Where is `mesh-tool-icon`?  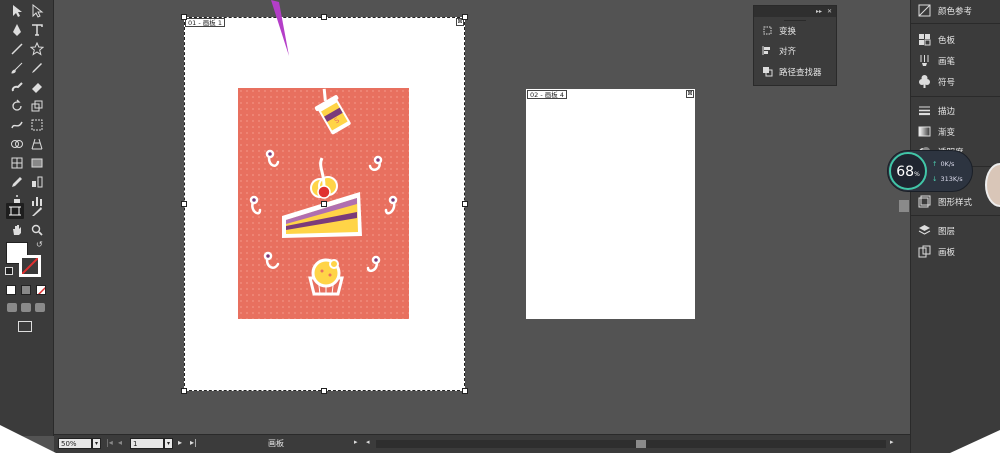
mesh-tool-icon is located at coordinates (17, 163).